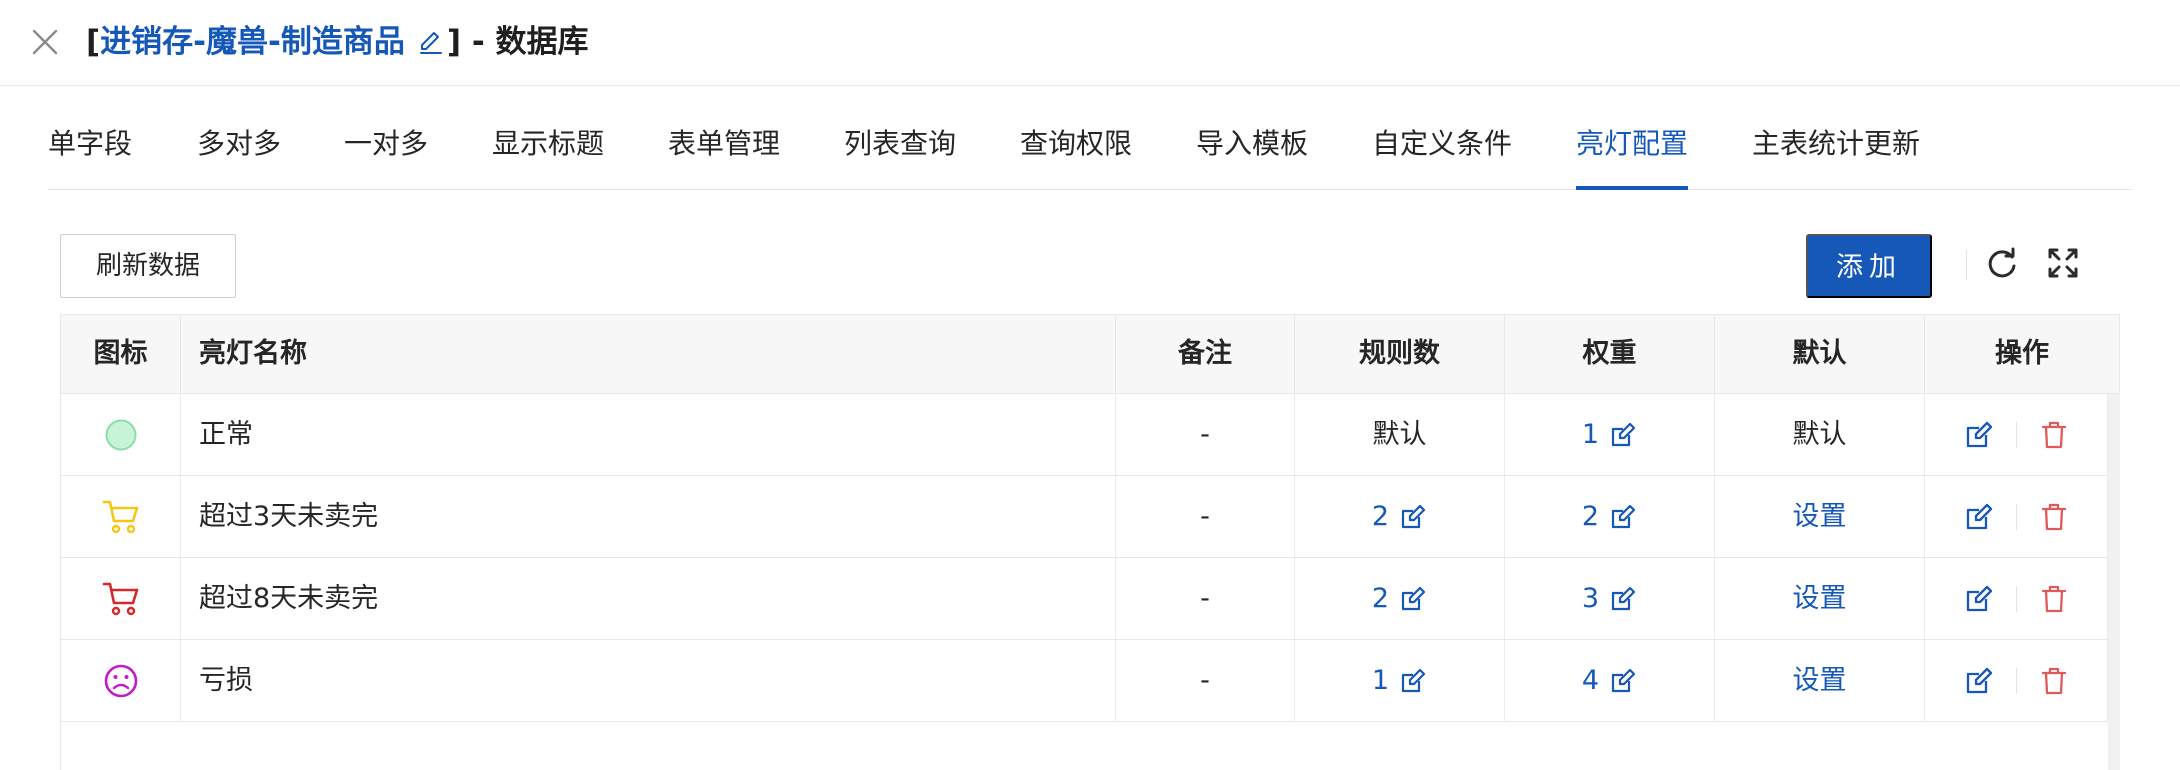 The height and width of the screenshot is (770, 2180). I want to click on active-tab-indicator, so click(1632, 188).